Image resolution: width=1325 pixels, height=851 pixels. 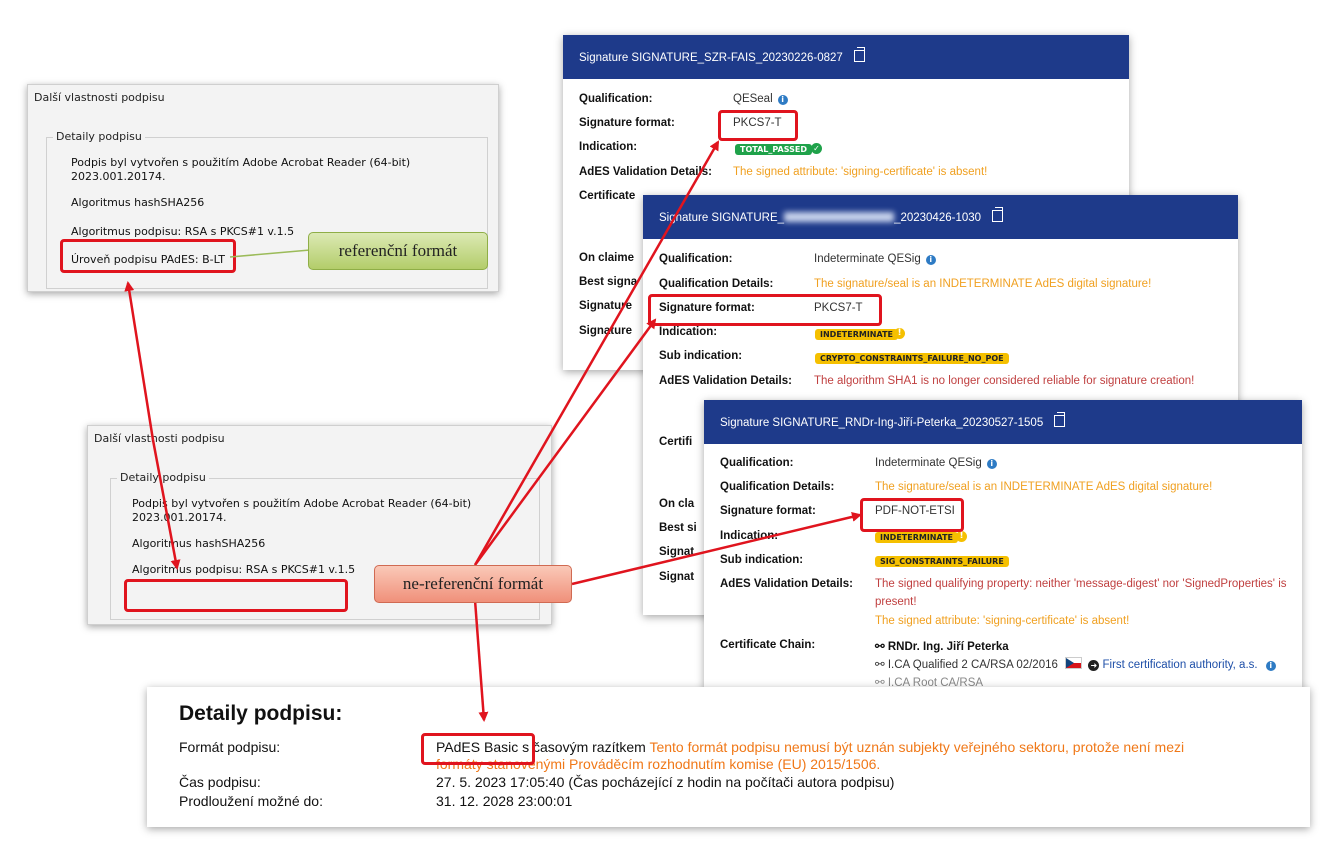 What do you see at coordinates (481, 660) in the screenshot?
I see `arrow-to-pades-basic` at bounding box center [481, 660].